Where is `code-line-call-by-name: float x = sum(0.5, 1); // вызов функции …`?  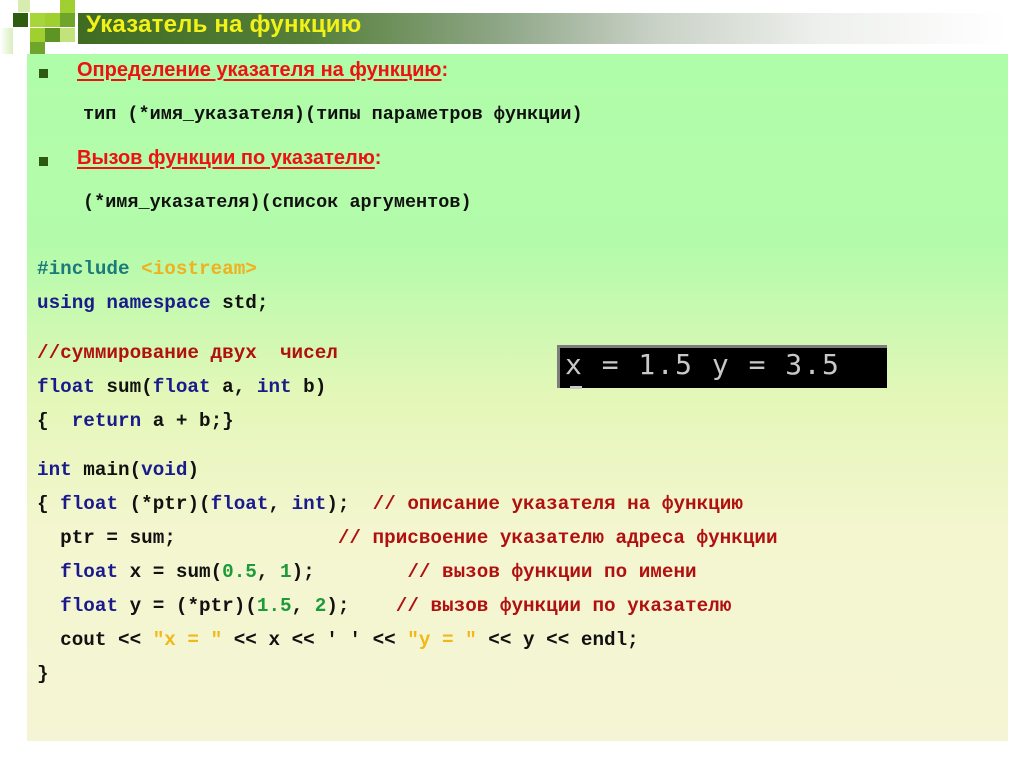 code-line-call-by-name: float x = sum(0.5, 1); // вызов функции … is located at coordinates (378, 572).